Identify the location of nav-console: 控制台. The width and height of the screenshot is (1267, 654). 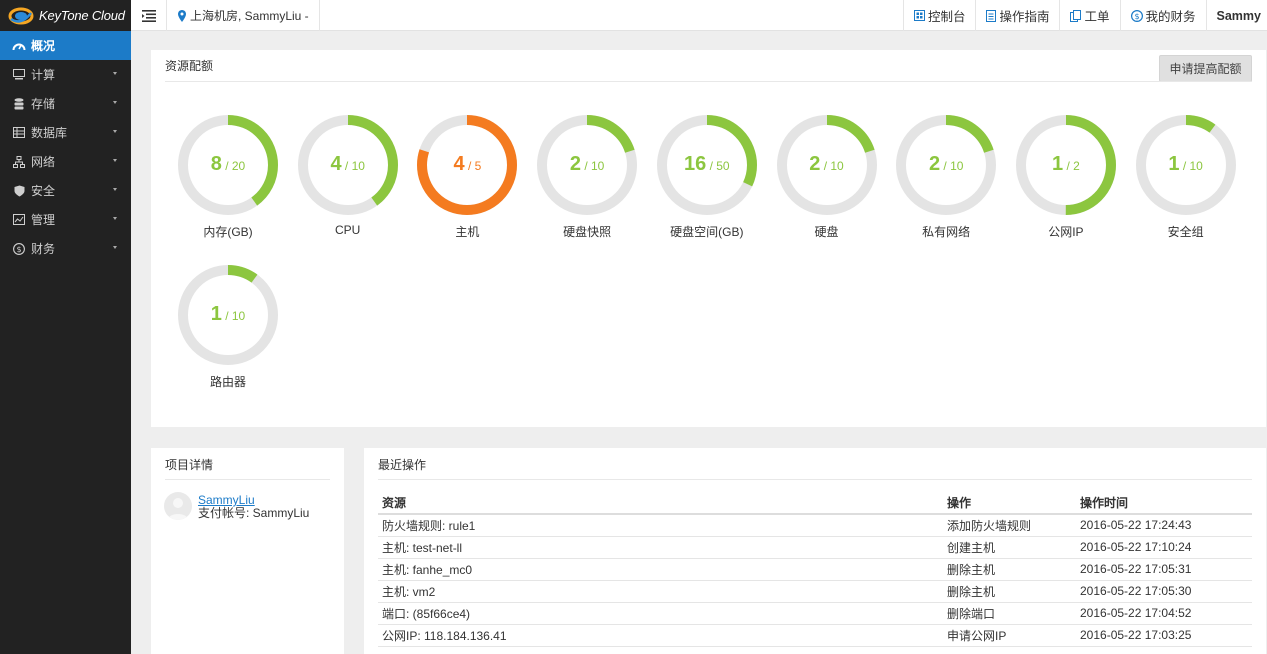
(939, 15).